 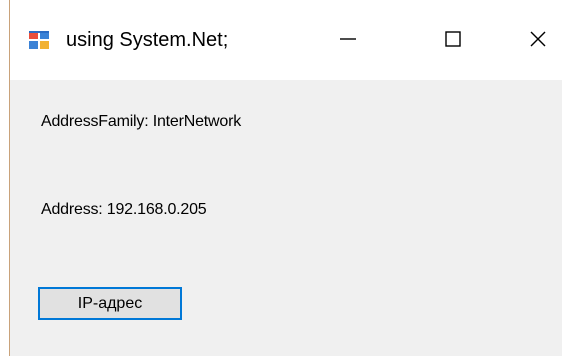 I want to click on address-family-label: AddressFamily: InterNetwork, so click(x=141, y=121).